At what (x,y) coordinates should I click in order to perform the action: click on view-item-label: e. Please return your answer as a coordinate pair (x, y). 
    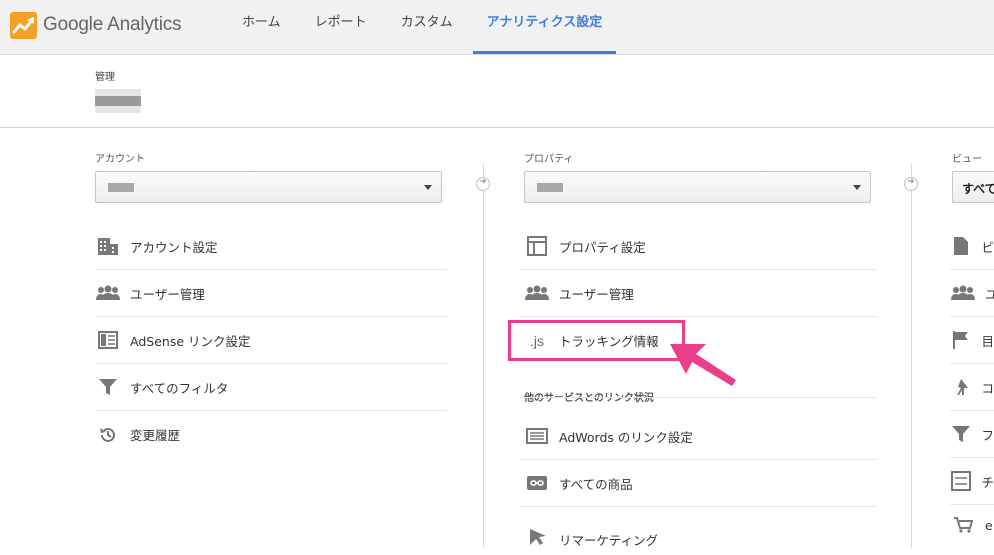
    Looking at the image, I should click on (989, 525).